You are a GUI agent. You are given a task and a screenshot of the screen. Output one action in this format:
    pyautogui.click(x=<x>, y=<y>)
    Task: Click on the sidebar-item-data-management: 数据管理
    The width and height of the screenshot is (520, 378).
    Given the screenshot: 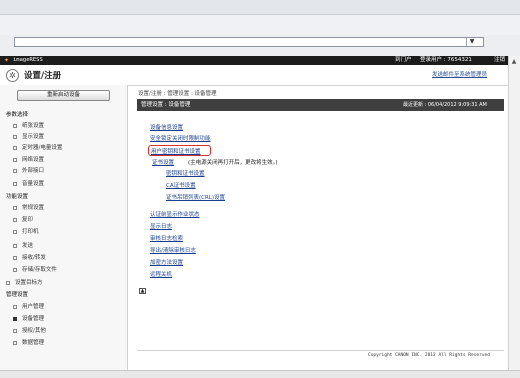 What is the action you would take?
    pyautogui.click(x=28, y=342)
    